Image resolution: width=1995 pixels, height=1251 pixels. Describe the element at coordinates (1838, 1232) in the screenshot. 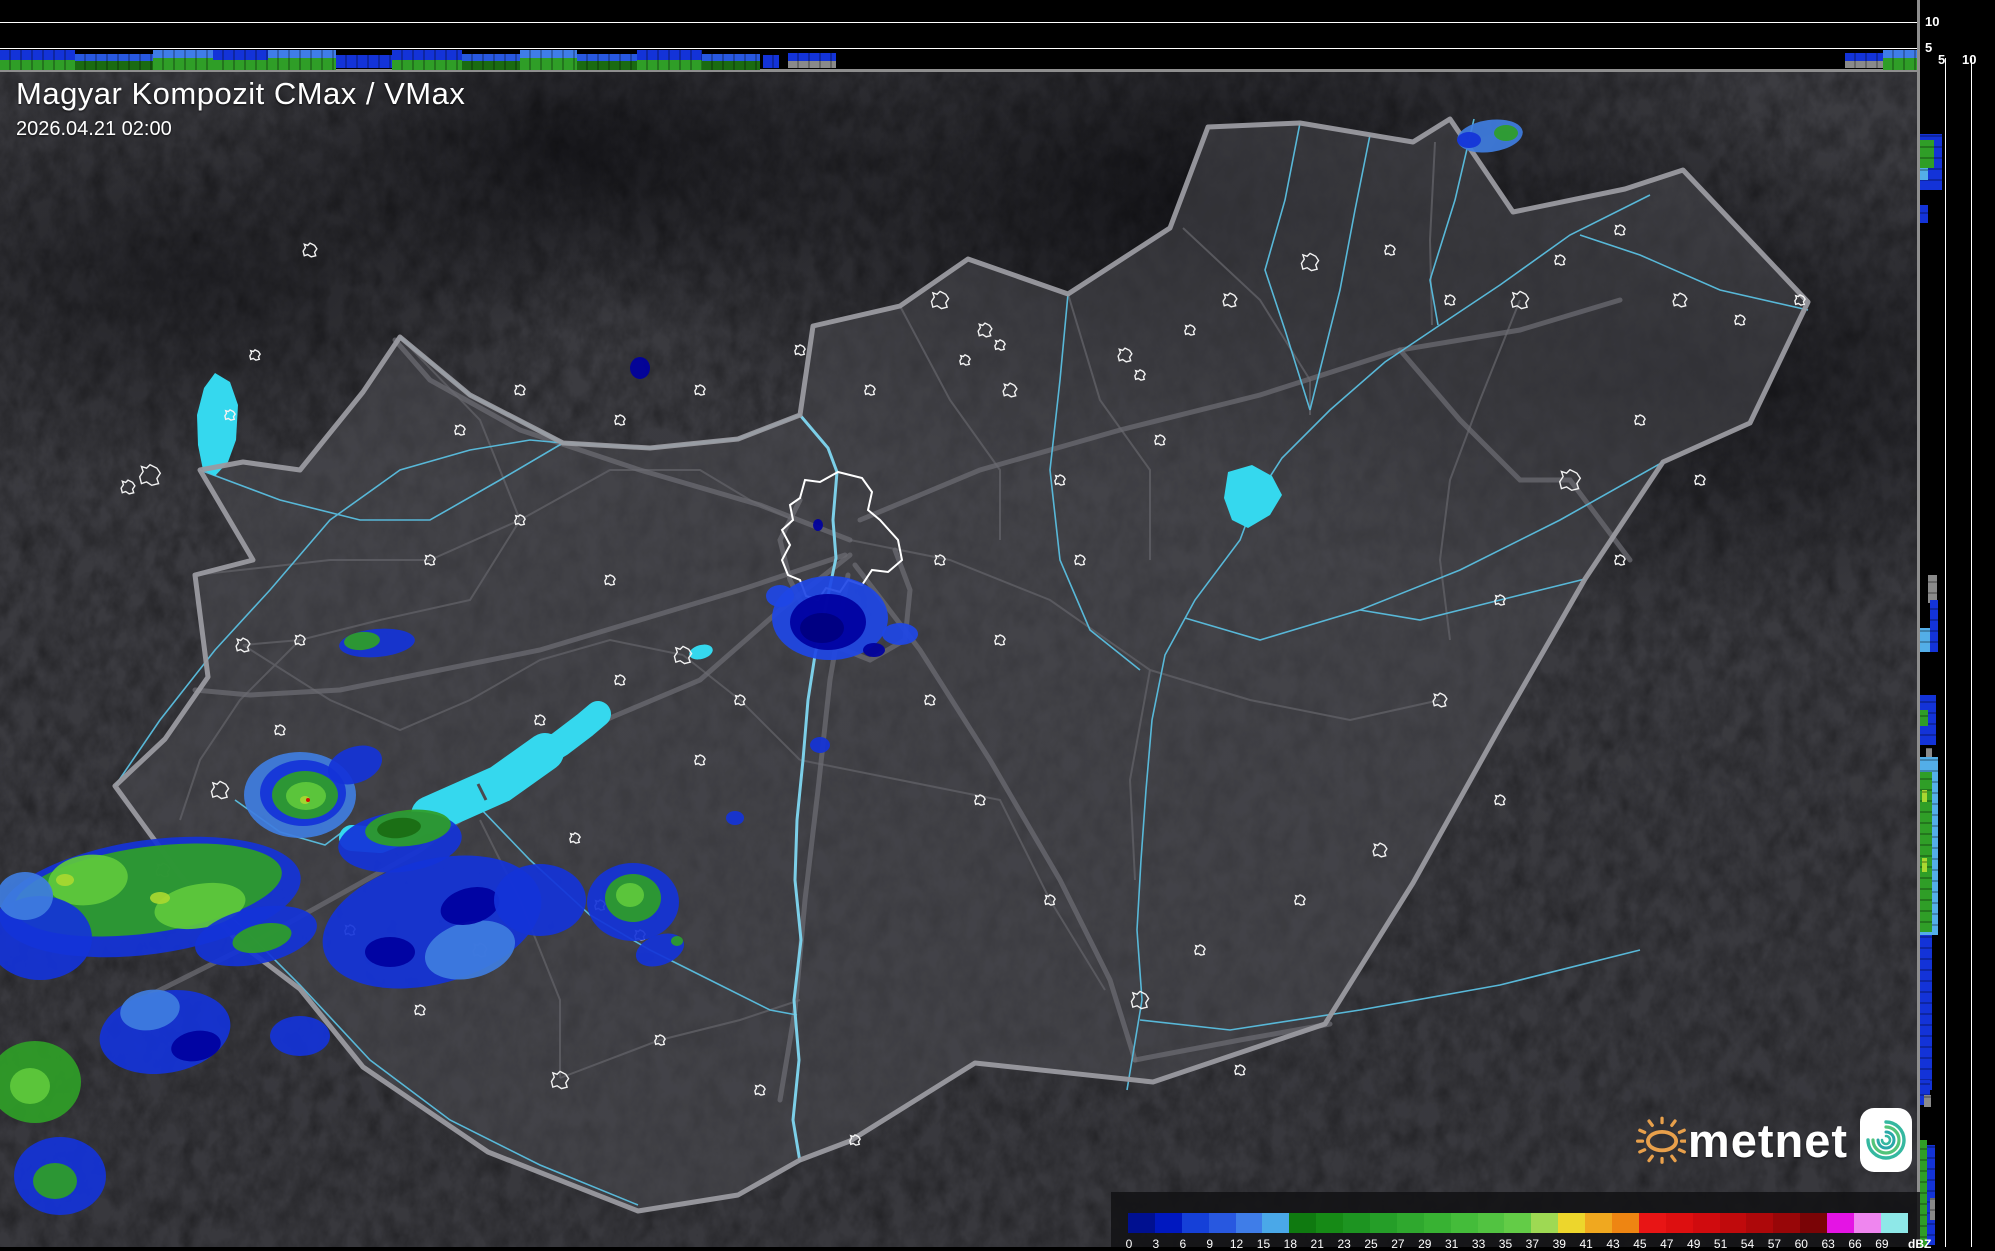

I see `dbz-scale-cell: 63` at that location.